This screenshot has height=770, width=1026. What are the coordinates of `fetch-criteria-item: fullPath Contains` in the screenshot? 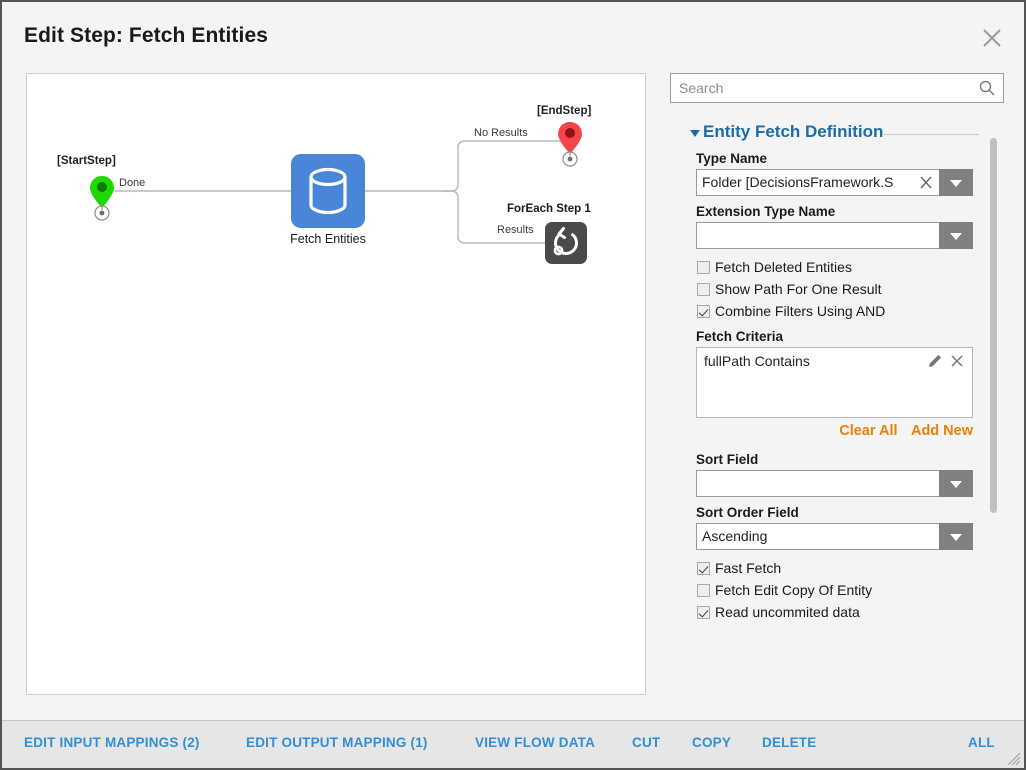 It's located at (757, 361).